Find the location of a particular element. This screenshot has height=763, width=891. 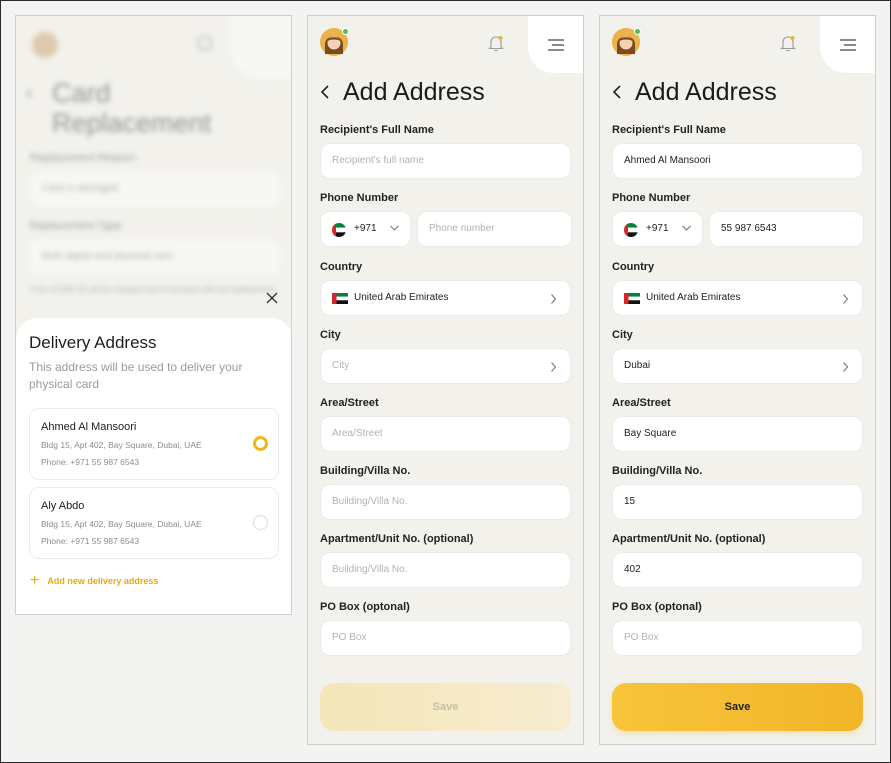

reason-label: Replacement Reason is located at coordinates (83, 158).